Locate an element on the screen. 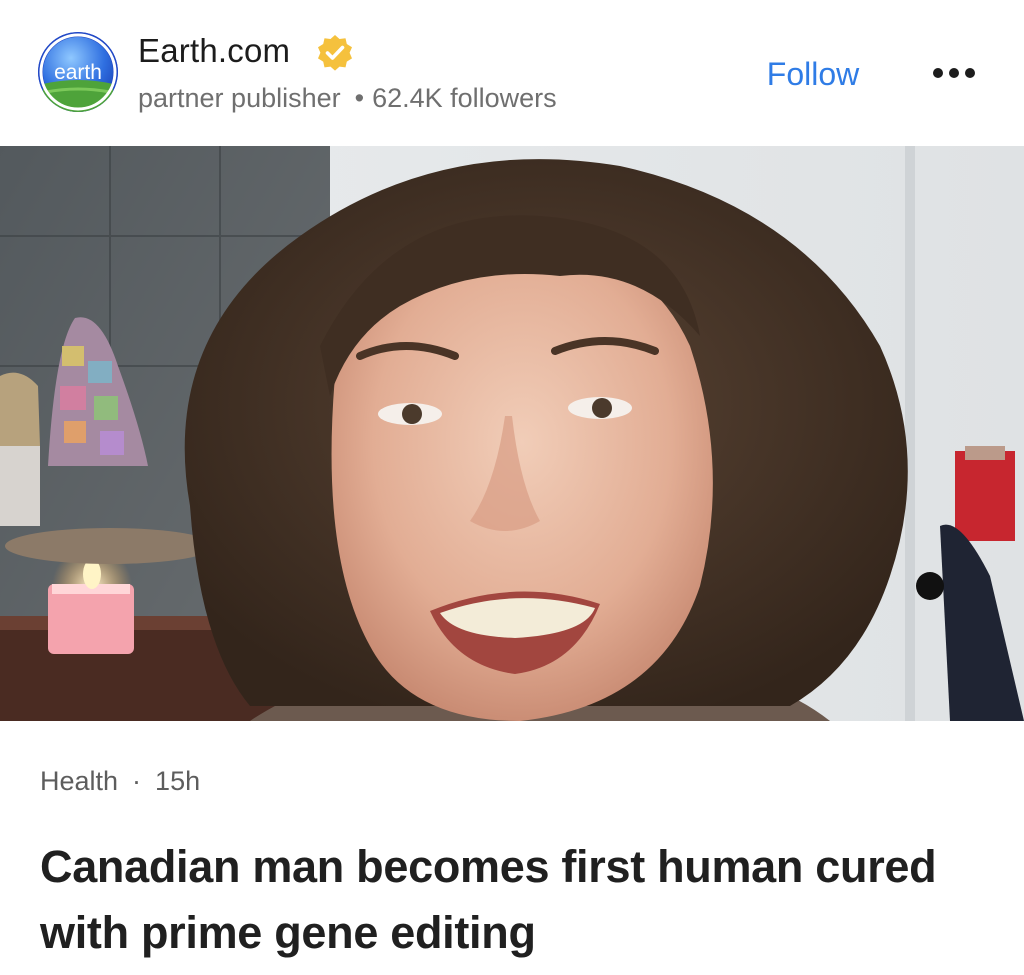  avatar-logo-text: earth is located at coordinates (78, 72).